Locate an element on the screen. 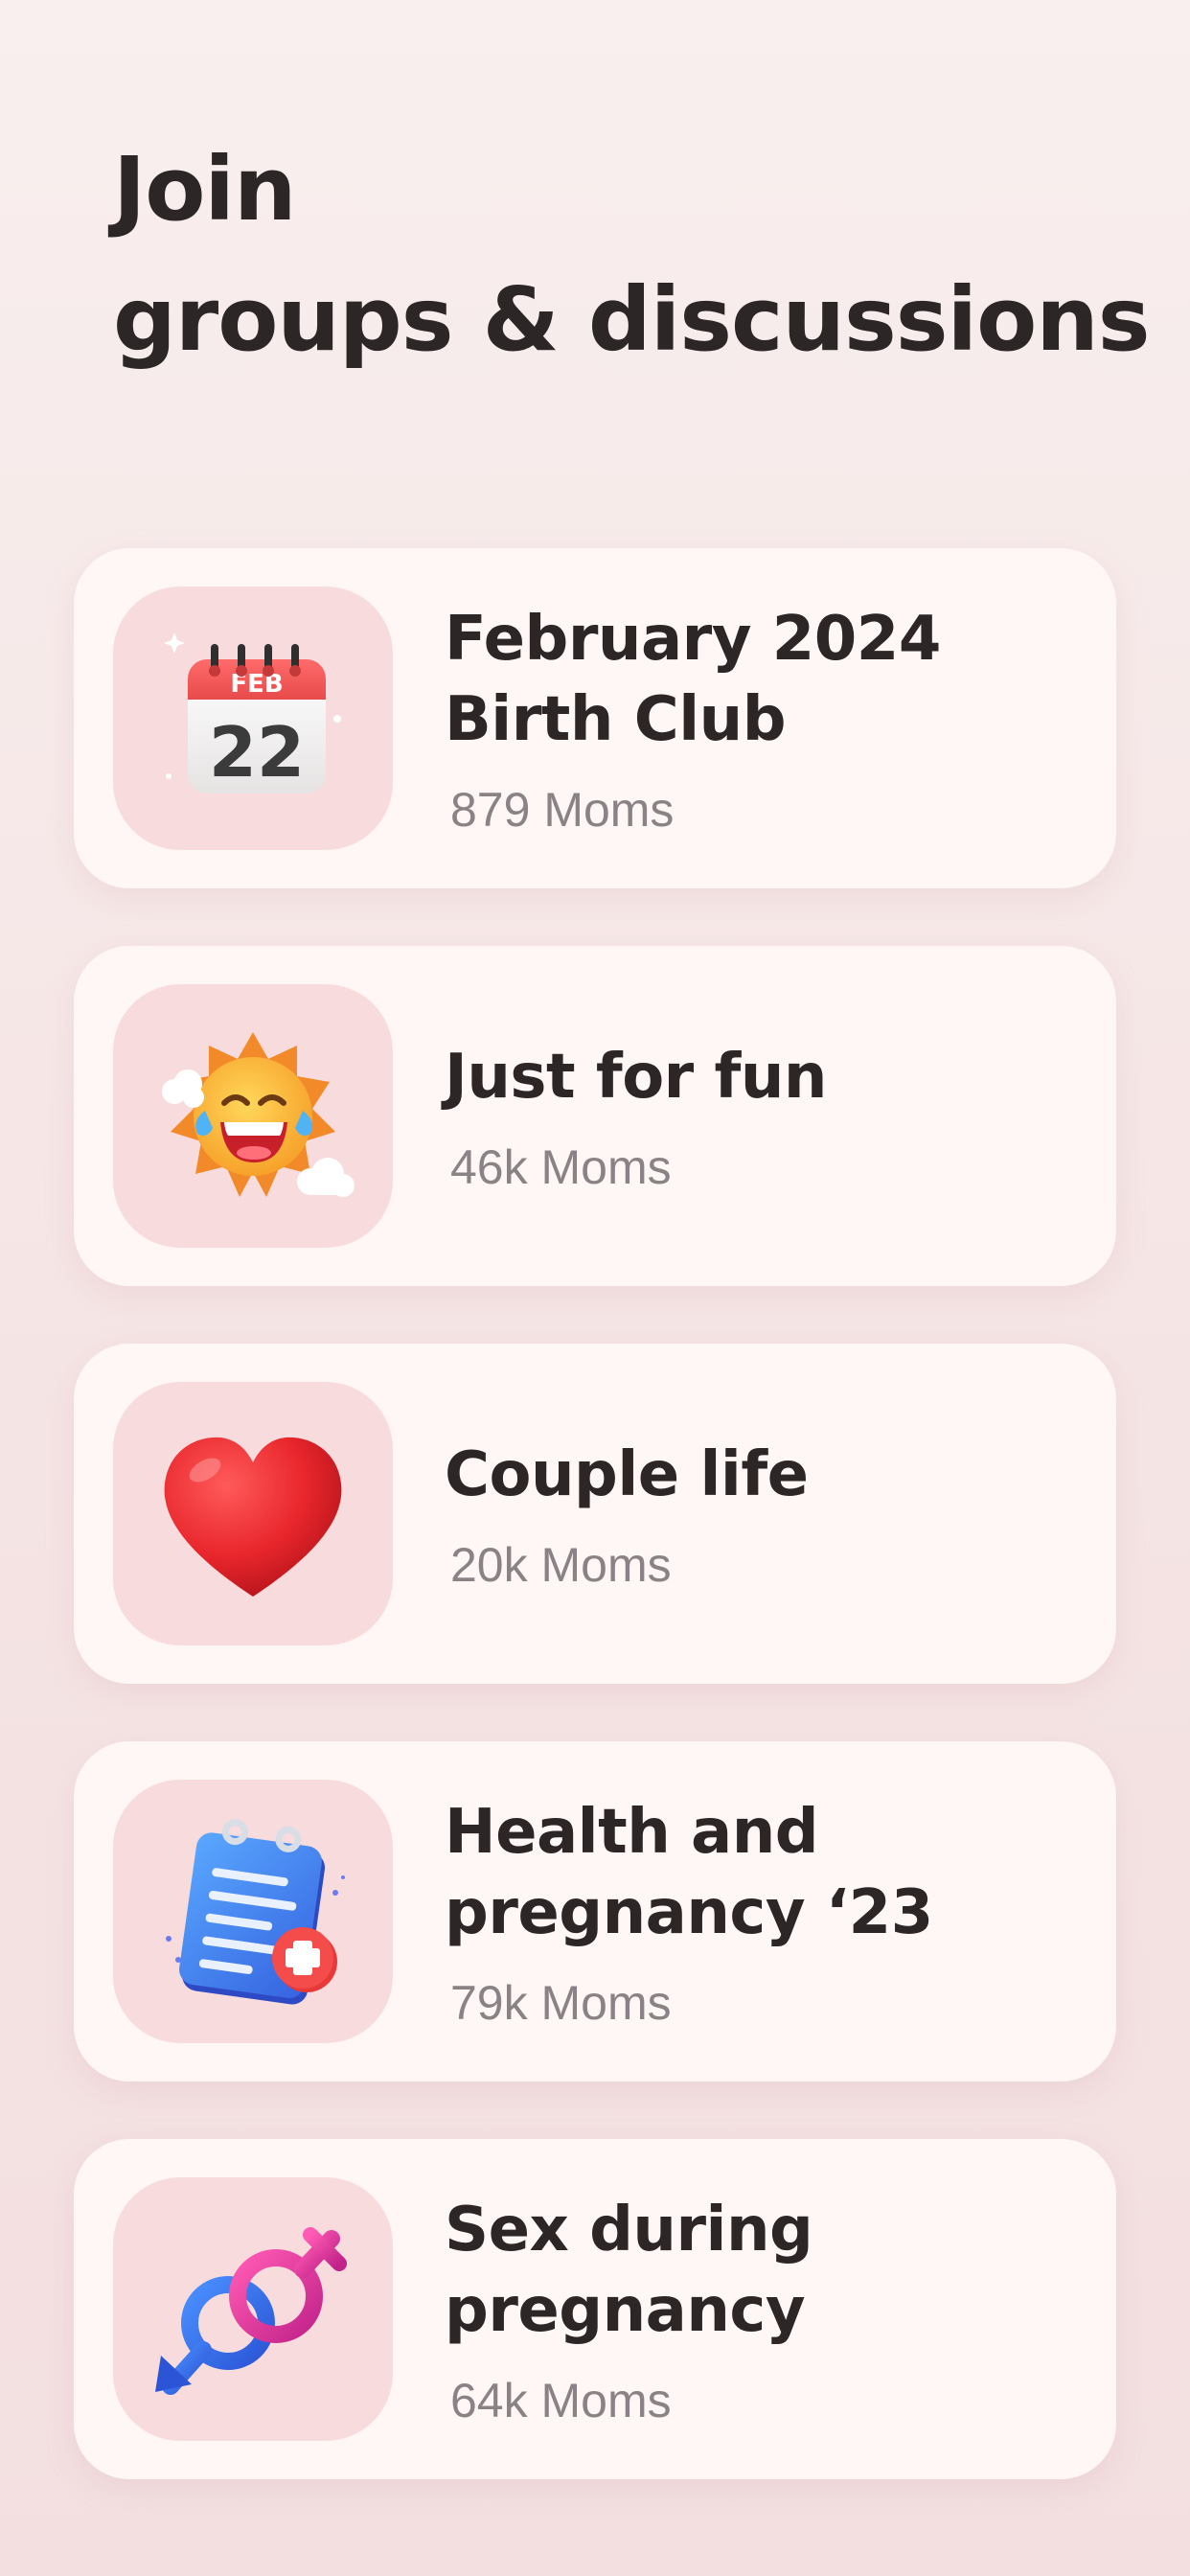 The width and height of the screenshot is (1190, 2576). heart-icon is located at coordinates (253, 1517).